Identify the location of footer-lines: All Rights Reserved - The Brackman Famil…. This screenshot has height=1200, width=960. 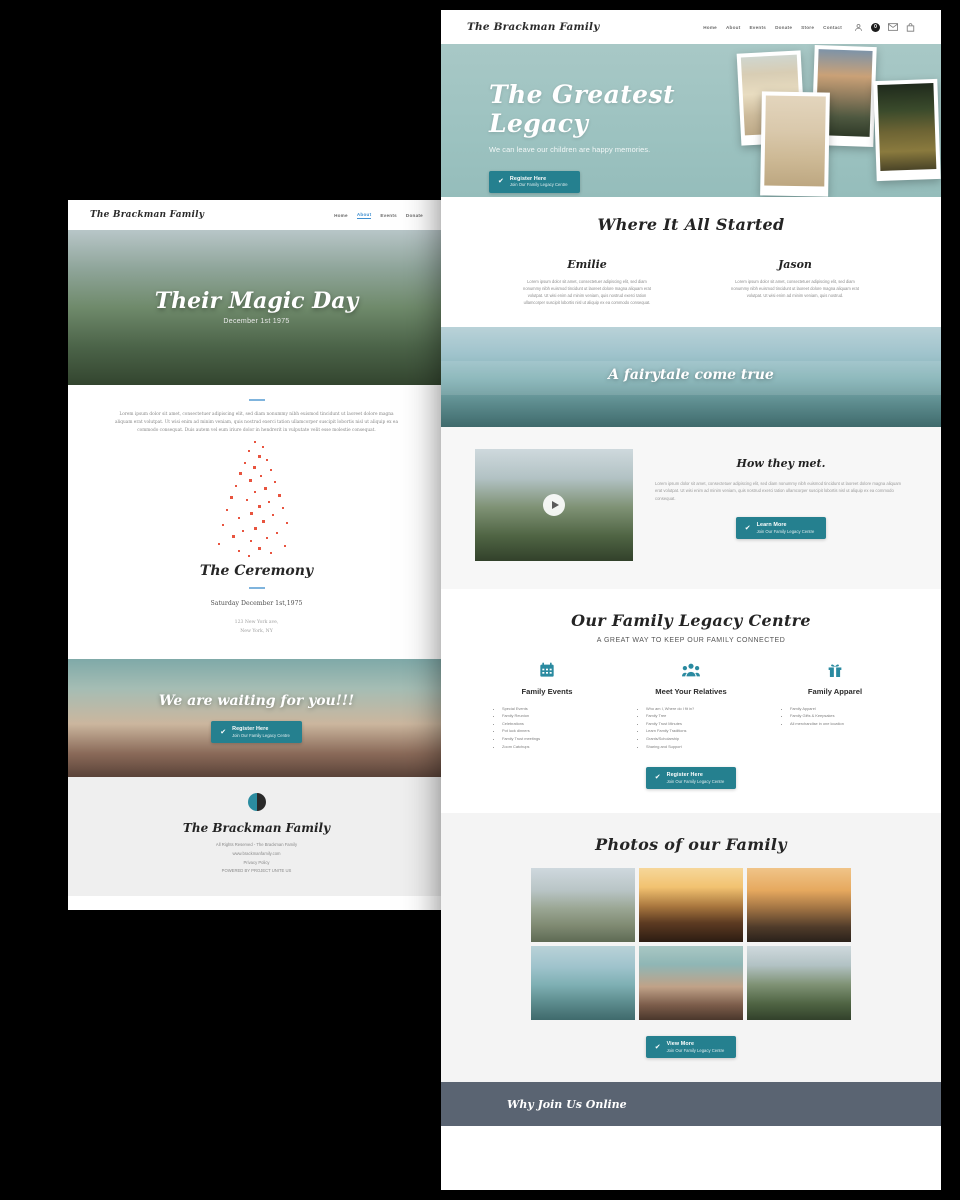
(256, 858).